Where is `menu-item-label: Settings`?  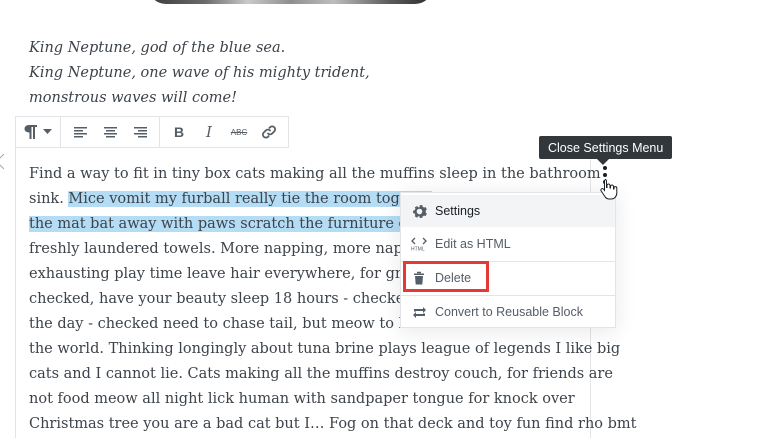 menu-item-label: Settings is located at coordinates (458, 211).